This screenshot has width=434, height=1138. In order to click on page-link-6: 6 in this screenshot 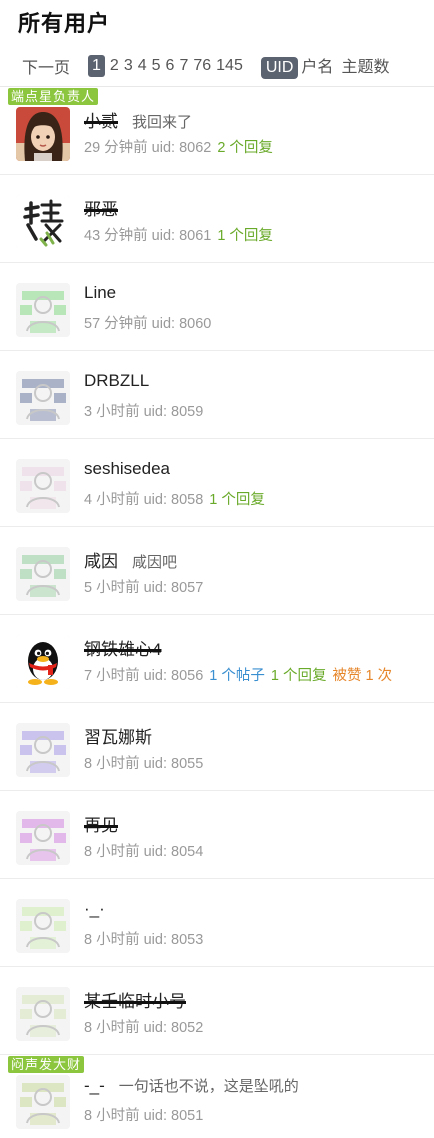, I will do `click(170, 65)`.